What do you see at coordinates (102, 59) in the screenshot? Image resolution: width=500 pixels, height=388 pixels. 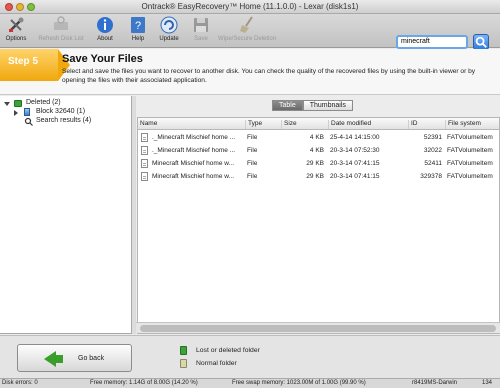 I see `step-title: Save Your Files` at bounding box center [102, 59].